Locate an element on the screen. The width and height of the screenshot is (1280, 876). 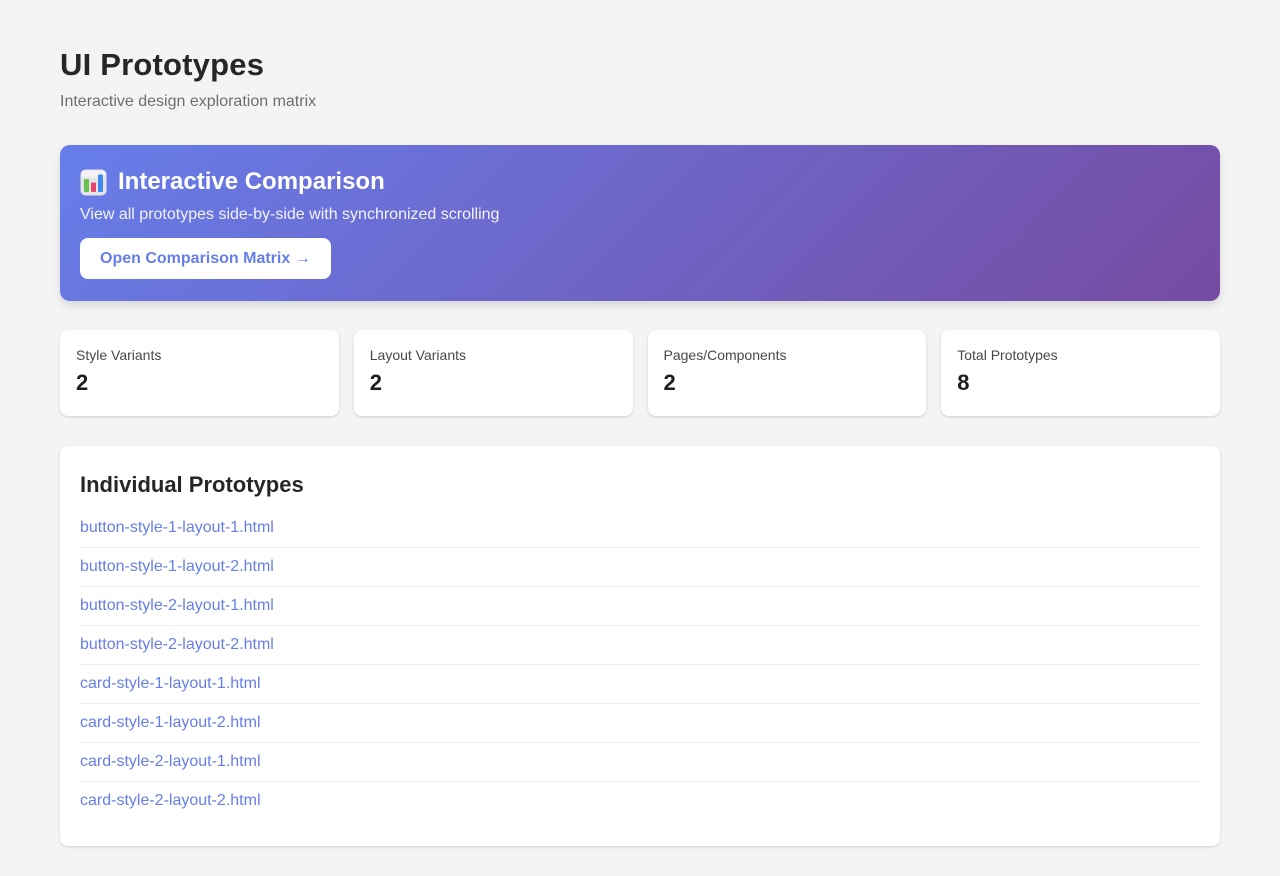
list-item: card-style-2-layout-1.html is located at coordinates (640, 762).